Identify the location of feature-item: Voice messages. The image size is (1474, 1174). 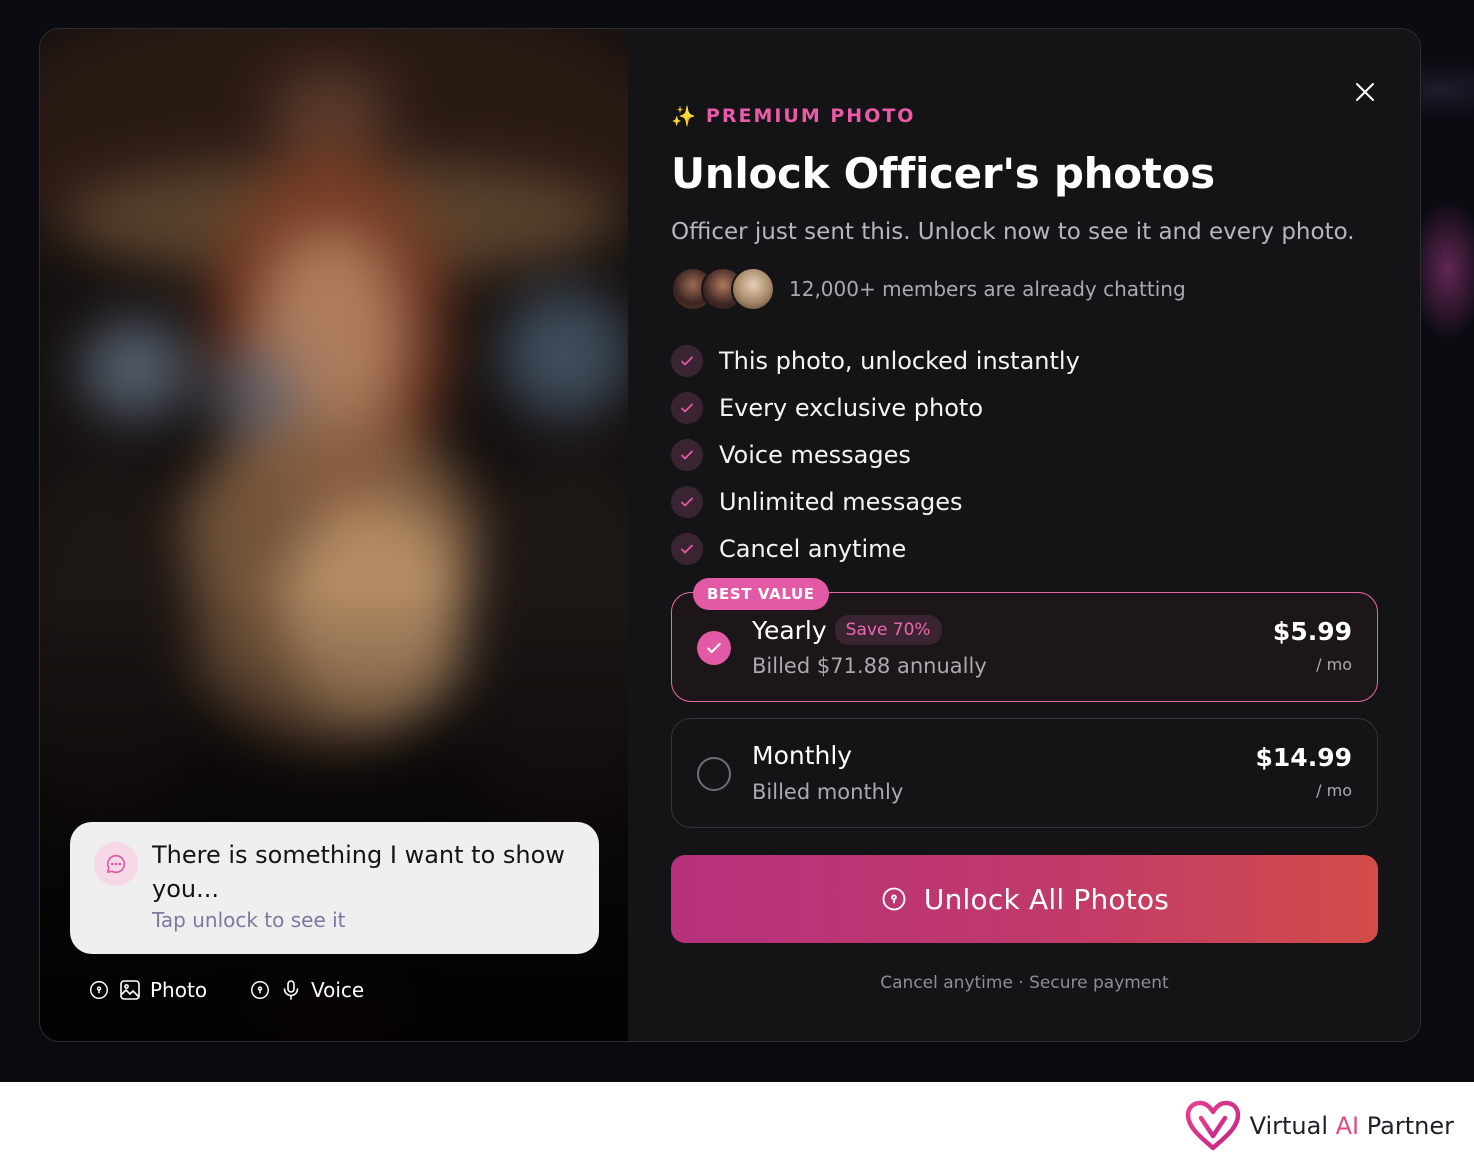
(875, 454).